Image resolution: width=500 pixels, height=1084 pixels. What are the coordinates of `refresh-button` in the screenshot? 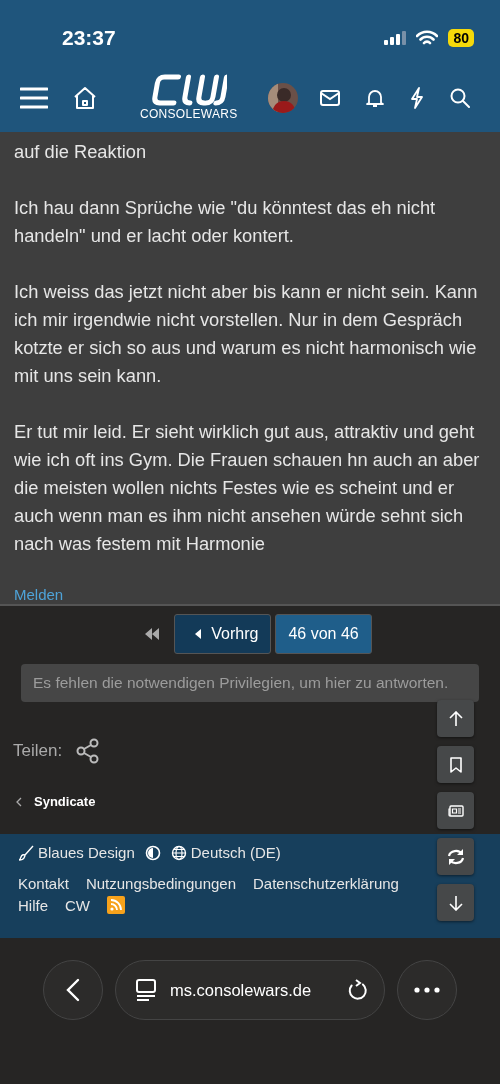 It's located at (455, 856).